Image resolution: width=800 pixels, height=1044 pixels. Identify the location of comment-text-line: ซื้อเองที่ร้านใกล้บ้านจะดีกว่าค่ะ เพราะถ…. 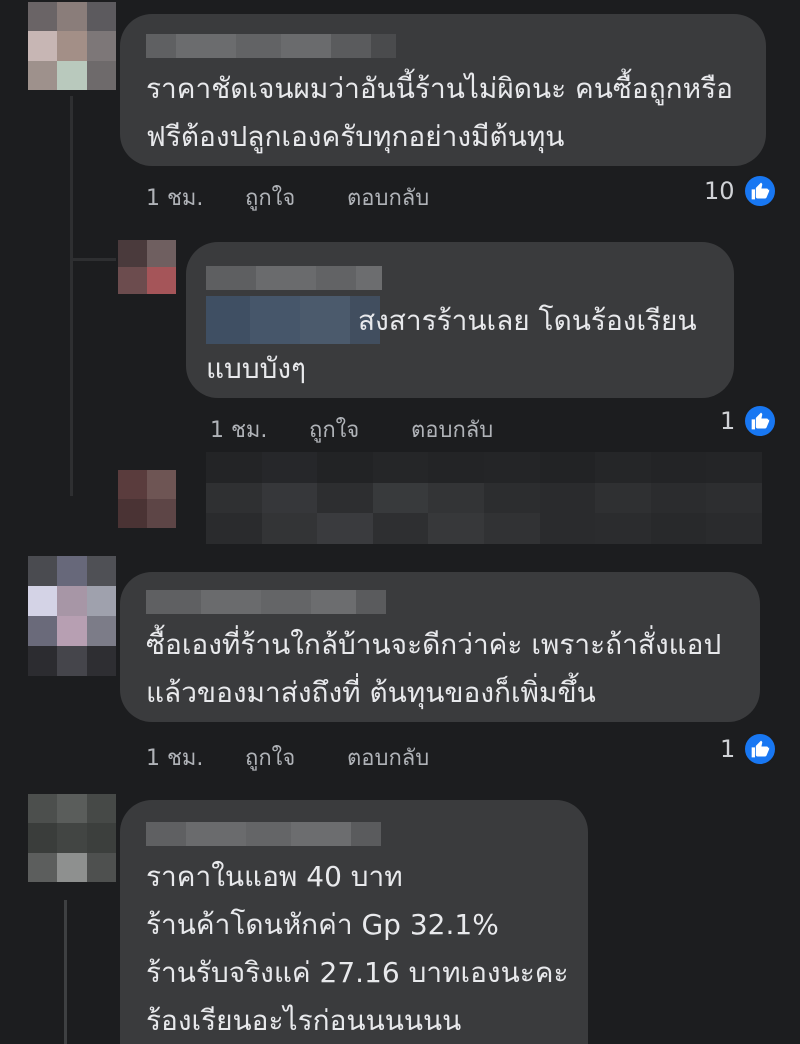
(434, 644).